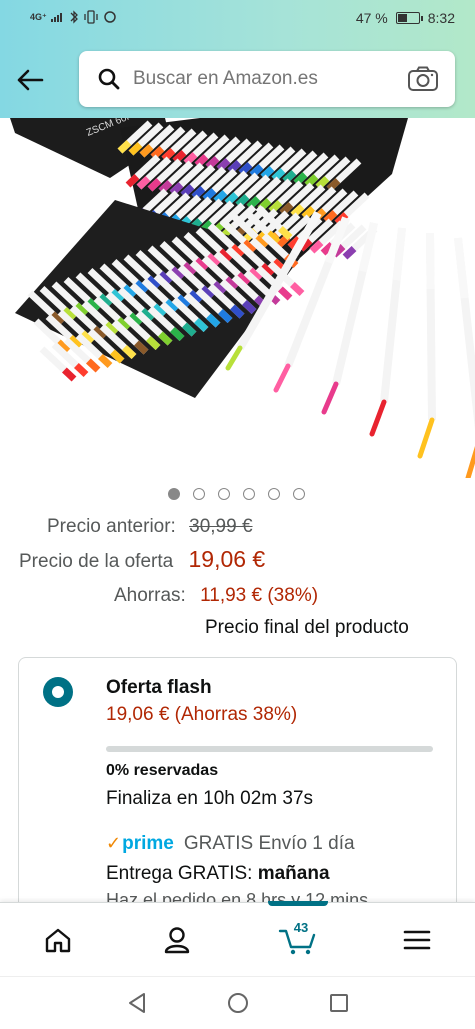 The image size is (475, 1029). I want to click on reserved-percent: 0% reservadas, so click(162, 770).